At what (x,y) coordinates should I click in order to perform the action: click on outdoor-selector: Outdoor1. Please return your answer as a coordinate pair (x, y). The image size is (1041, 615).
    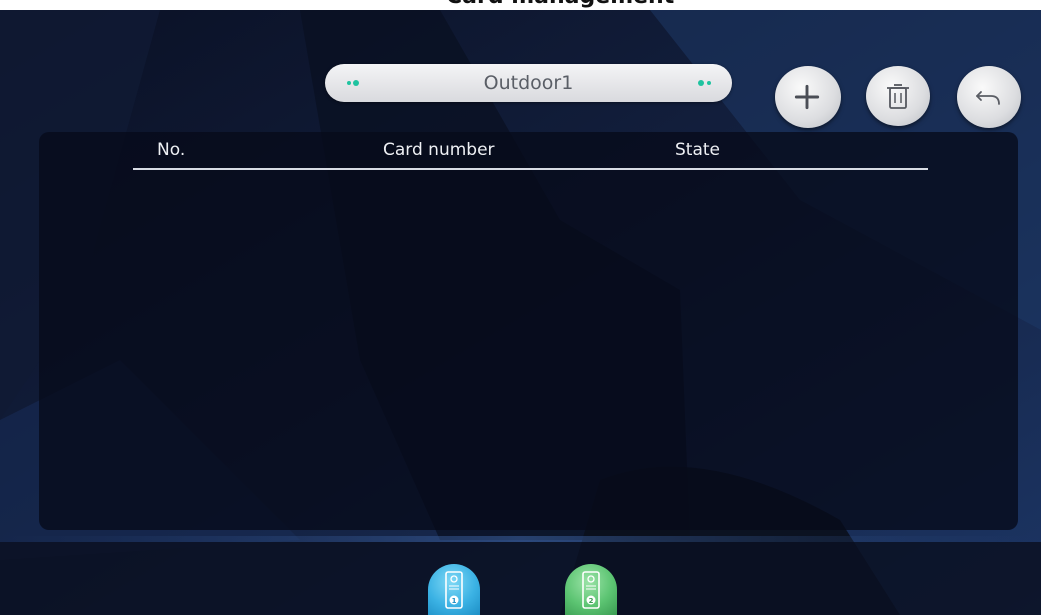
    Looking at the image, I should click on (528, 83).